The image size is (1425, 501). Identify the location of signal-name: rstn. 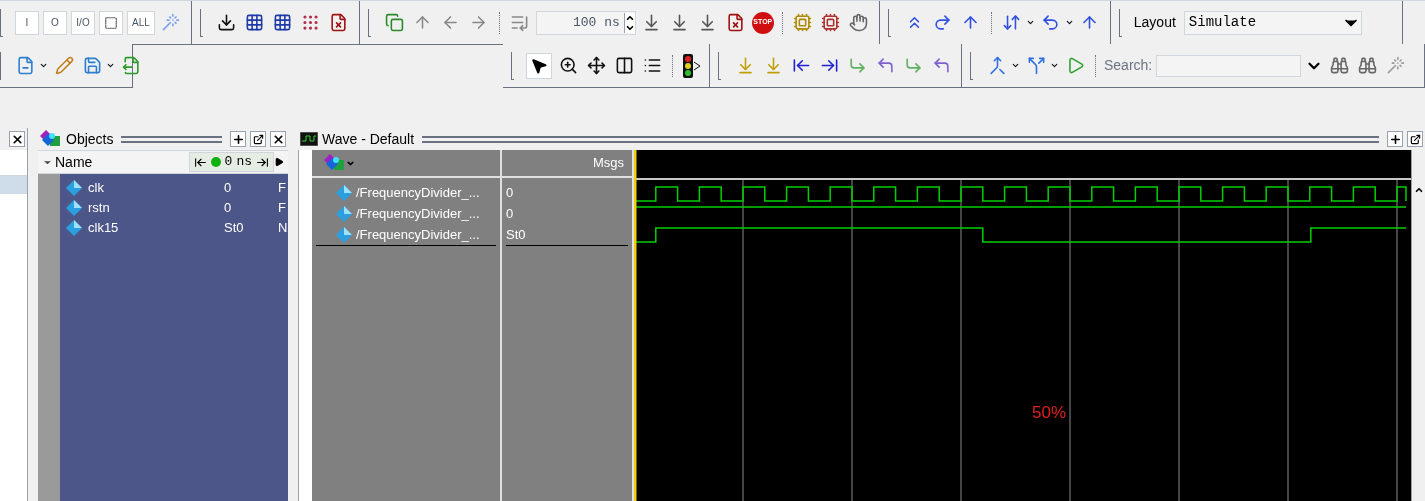
(156, 208).